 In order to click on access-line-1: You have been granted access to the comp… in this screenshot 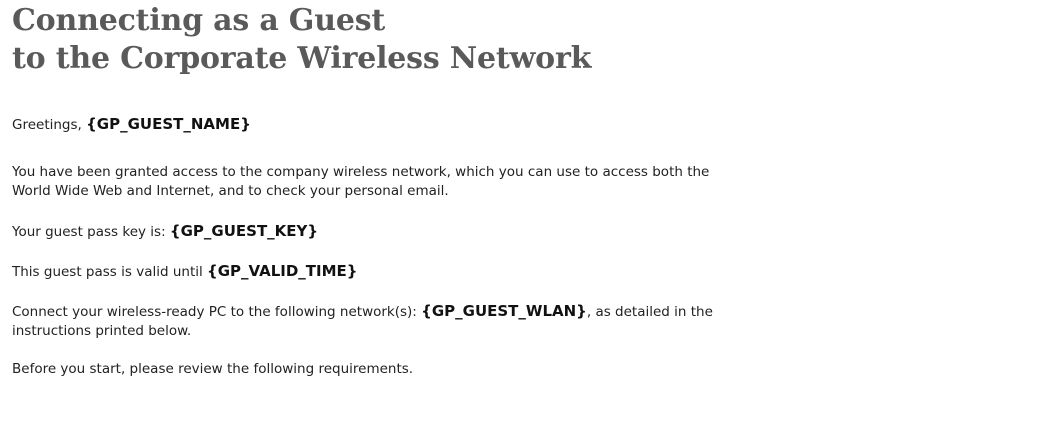, I will do `click(361, 172)`.